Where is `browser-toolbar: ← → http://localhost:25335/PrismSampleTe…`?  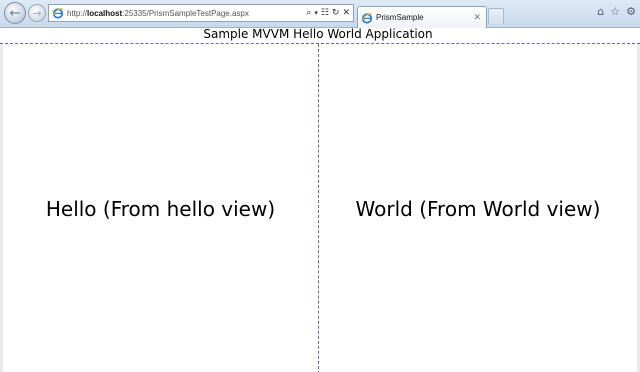
browser-toolbar: ← → http://localhost:25335/PrismSampleTe… is located at coordinates (320, 14).